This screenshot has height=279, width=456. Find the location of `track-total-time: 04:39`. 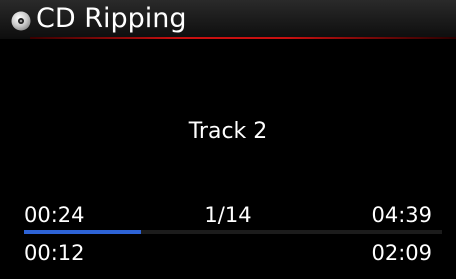

track-total-time: 04:39 is located at coordinates (401, 215).